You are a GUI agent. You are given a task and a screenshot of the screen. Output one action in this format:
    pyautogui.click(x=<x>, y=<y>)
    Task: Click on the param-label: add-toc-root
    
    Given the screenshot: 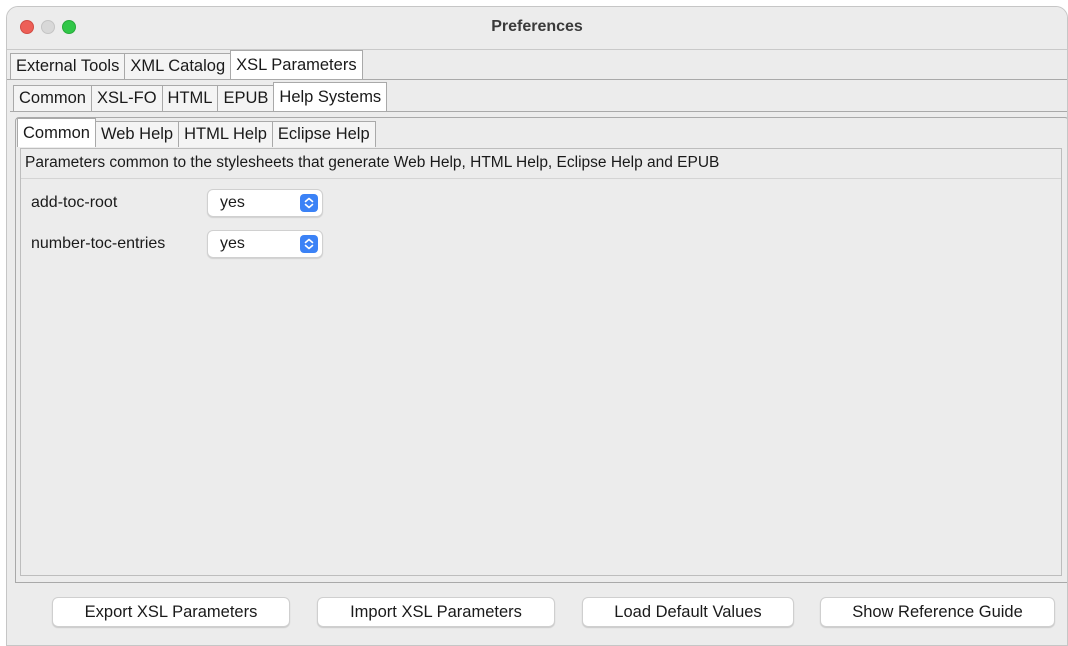 What is the action you would take?
    pyautogui.click(x=74, y=202)
    